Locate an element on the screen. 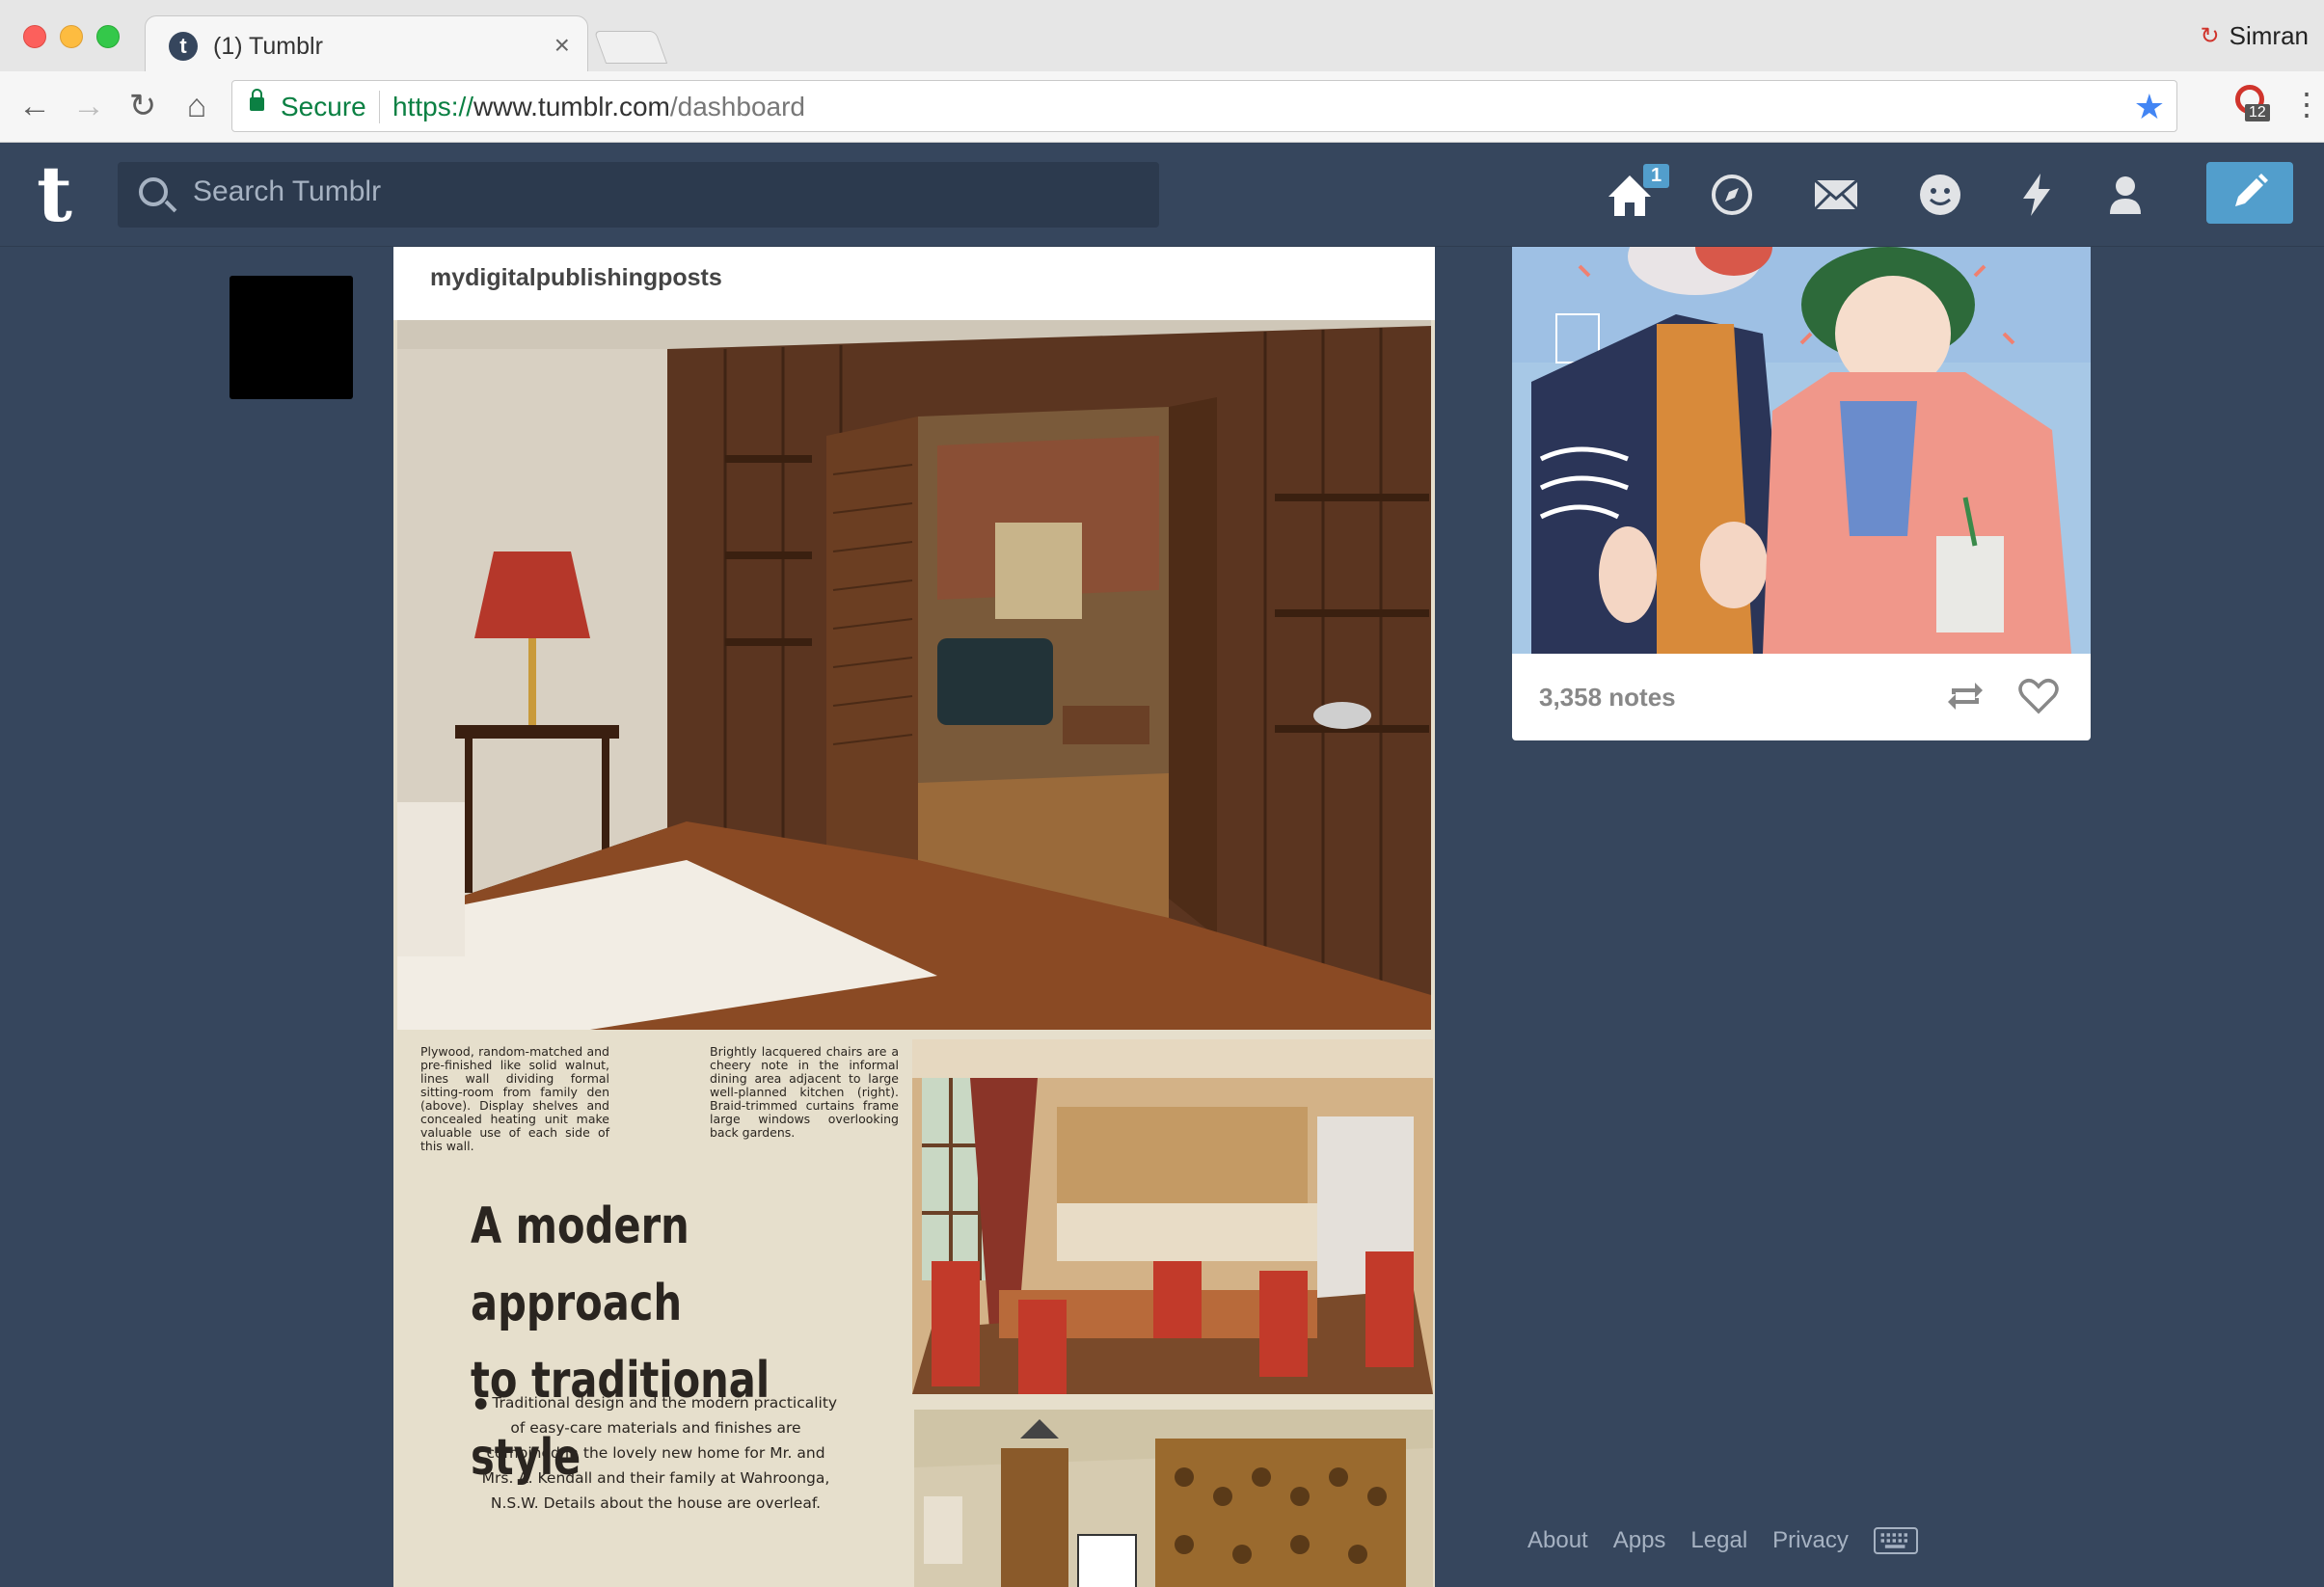 This screenshot has width=2324, height=1587. heart-icon is located at coordinates (2038, 696).